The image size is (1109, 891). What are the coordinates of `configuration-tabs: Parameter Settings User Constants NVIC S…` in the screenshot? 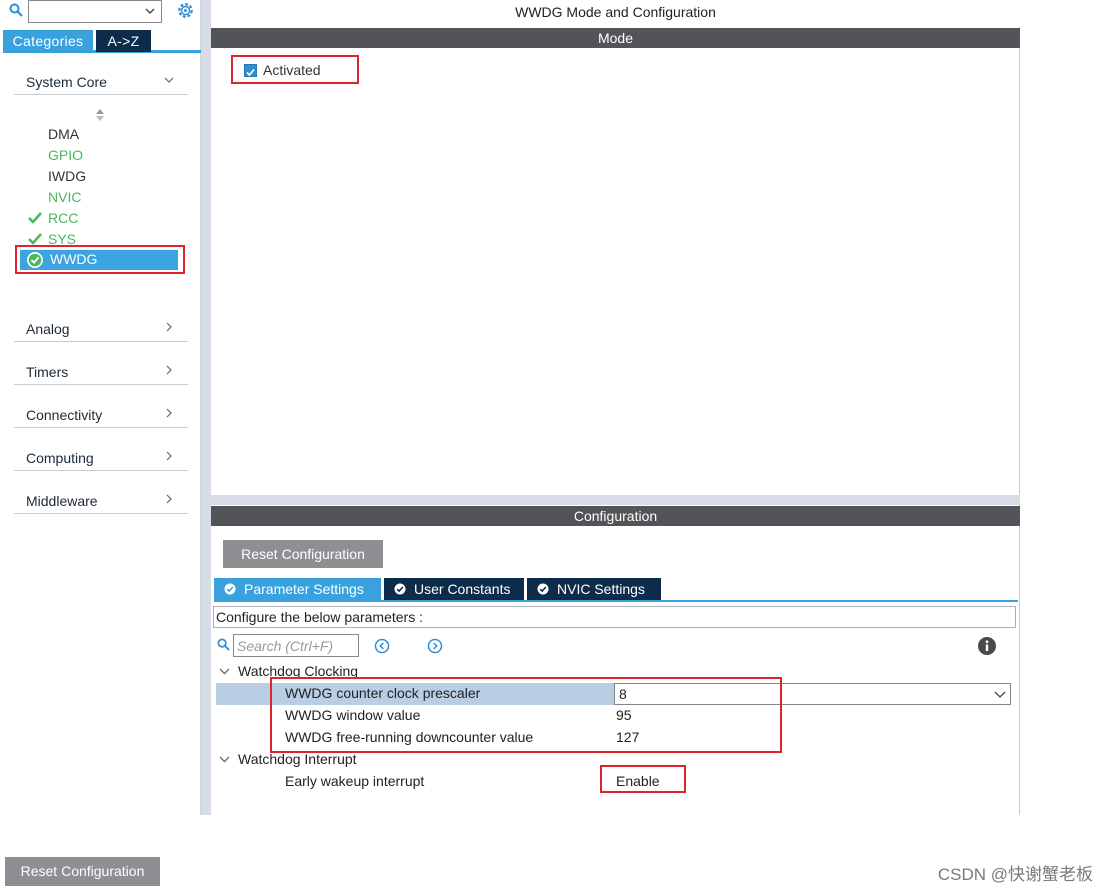 It's located at (616, 590).